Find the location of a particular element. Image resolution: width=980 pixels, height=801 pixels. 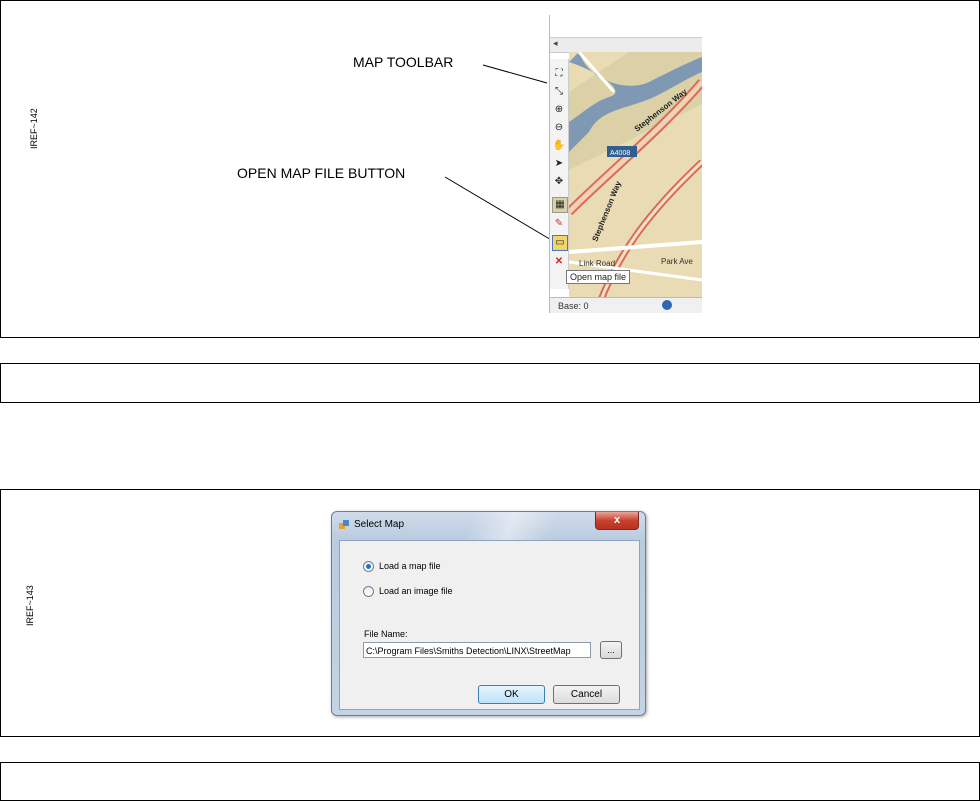

status-base-label: Base: 0 is located at coordinates (573, 306).